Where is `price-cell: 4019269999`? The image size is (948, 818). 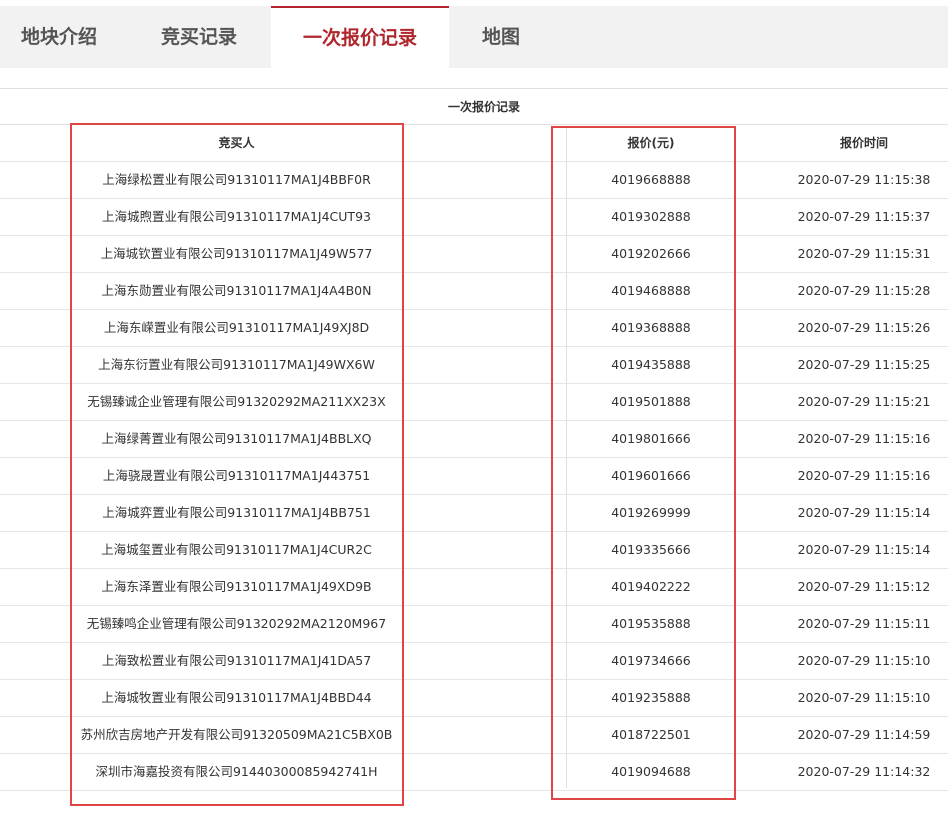 price-cell: 4019269999 is located at coordinates (651, 512).